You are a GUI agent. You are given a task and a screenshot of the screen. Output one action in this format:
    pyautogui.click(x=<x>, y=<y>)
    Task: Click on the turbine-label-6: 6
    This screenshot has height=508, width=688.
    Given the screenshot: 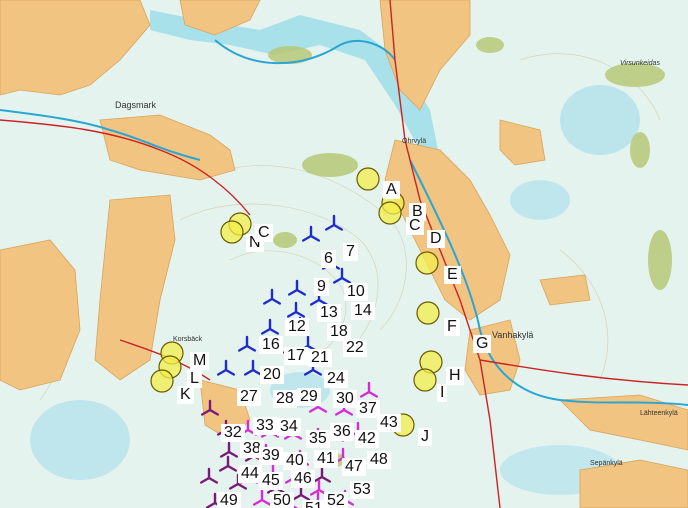 What is the action you would take?
    pyautogui.click(x=328, y=259)
    